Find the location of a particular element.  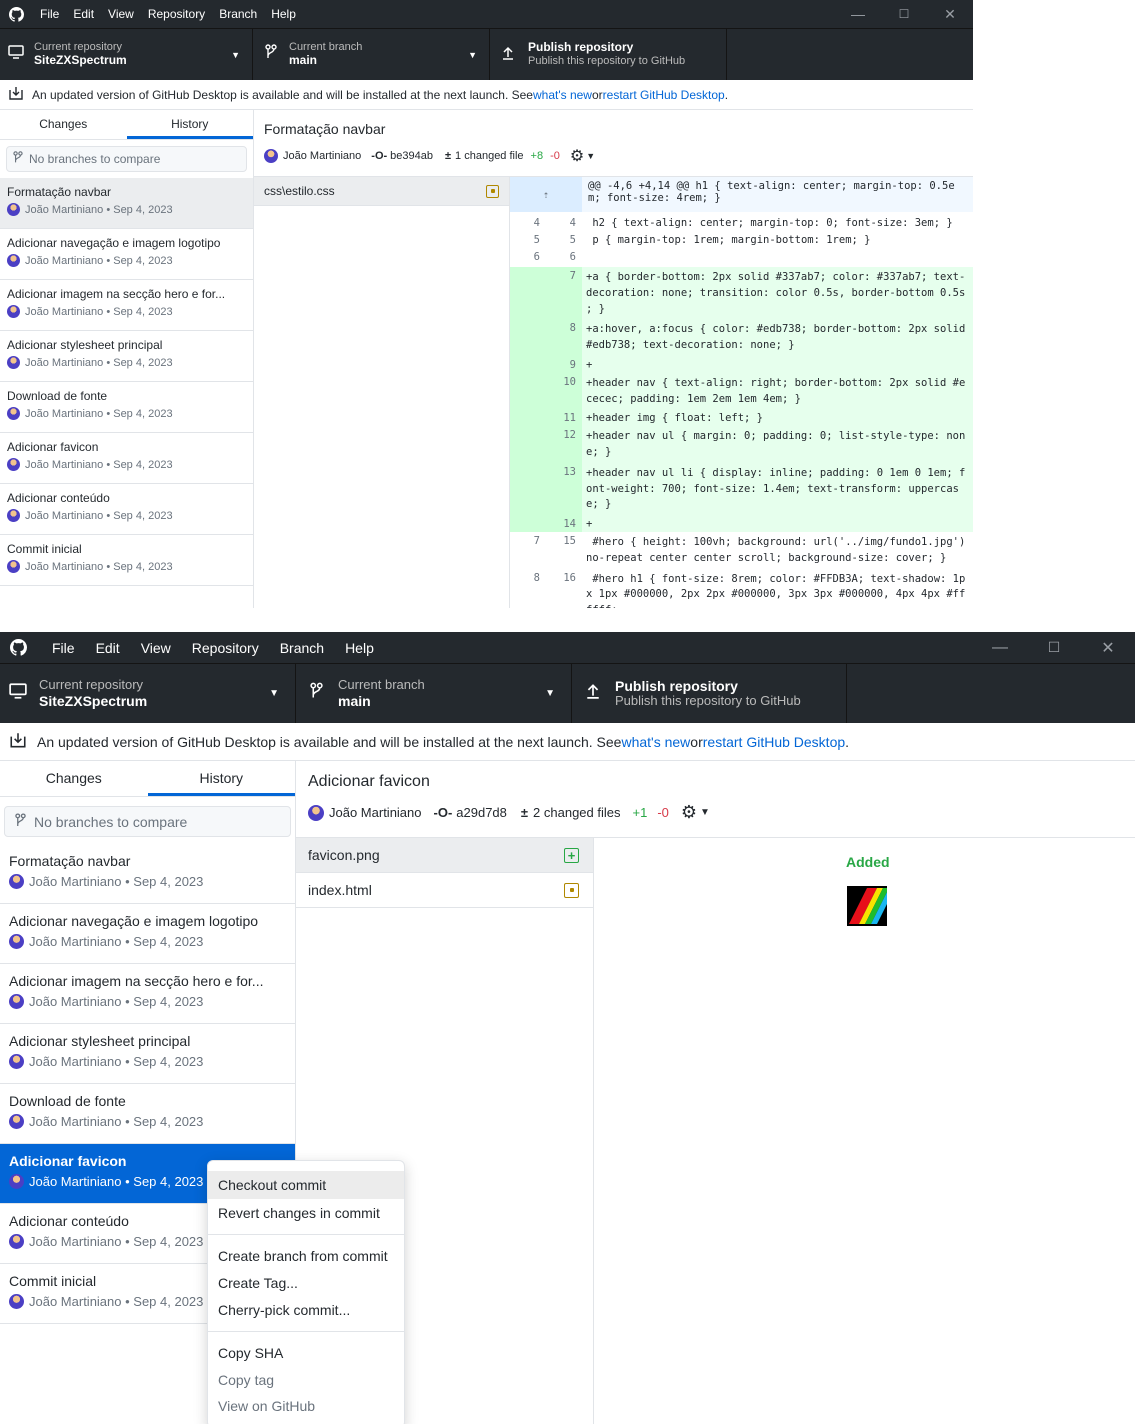

expand-hunk-icon: ⇡ is located at coordinates (546, 194).